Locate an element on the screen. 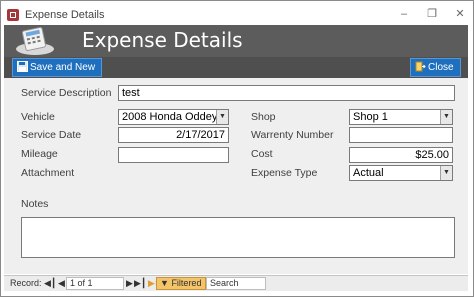 This screenshot has width=474, height=297. search-input: Search is located at coordinates (236, 283).